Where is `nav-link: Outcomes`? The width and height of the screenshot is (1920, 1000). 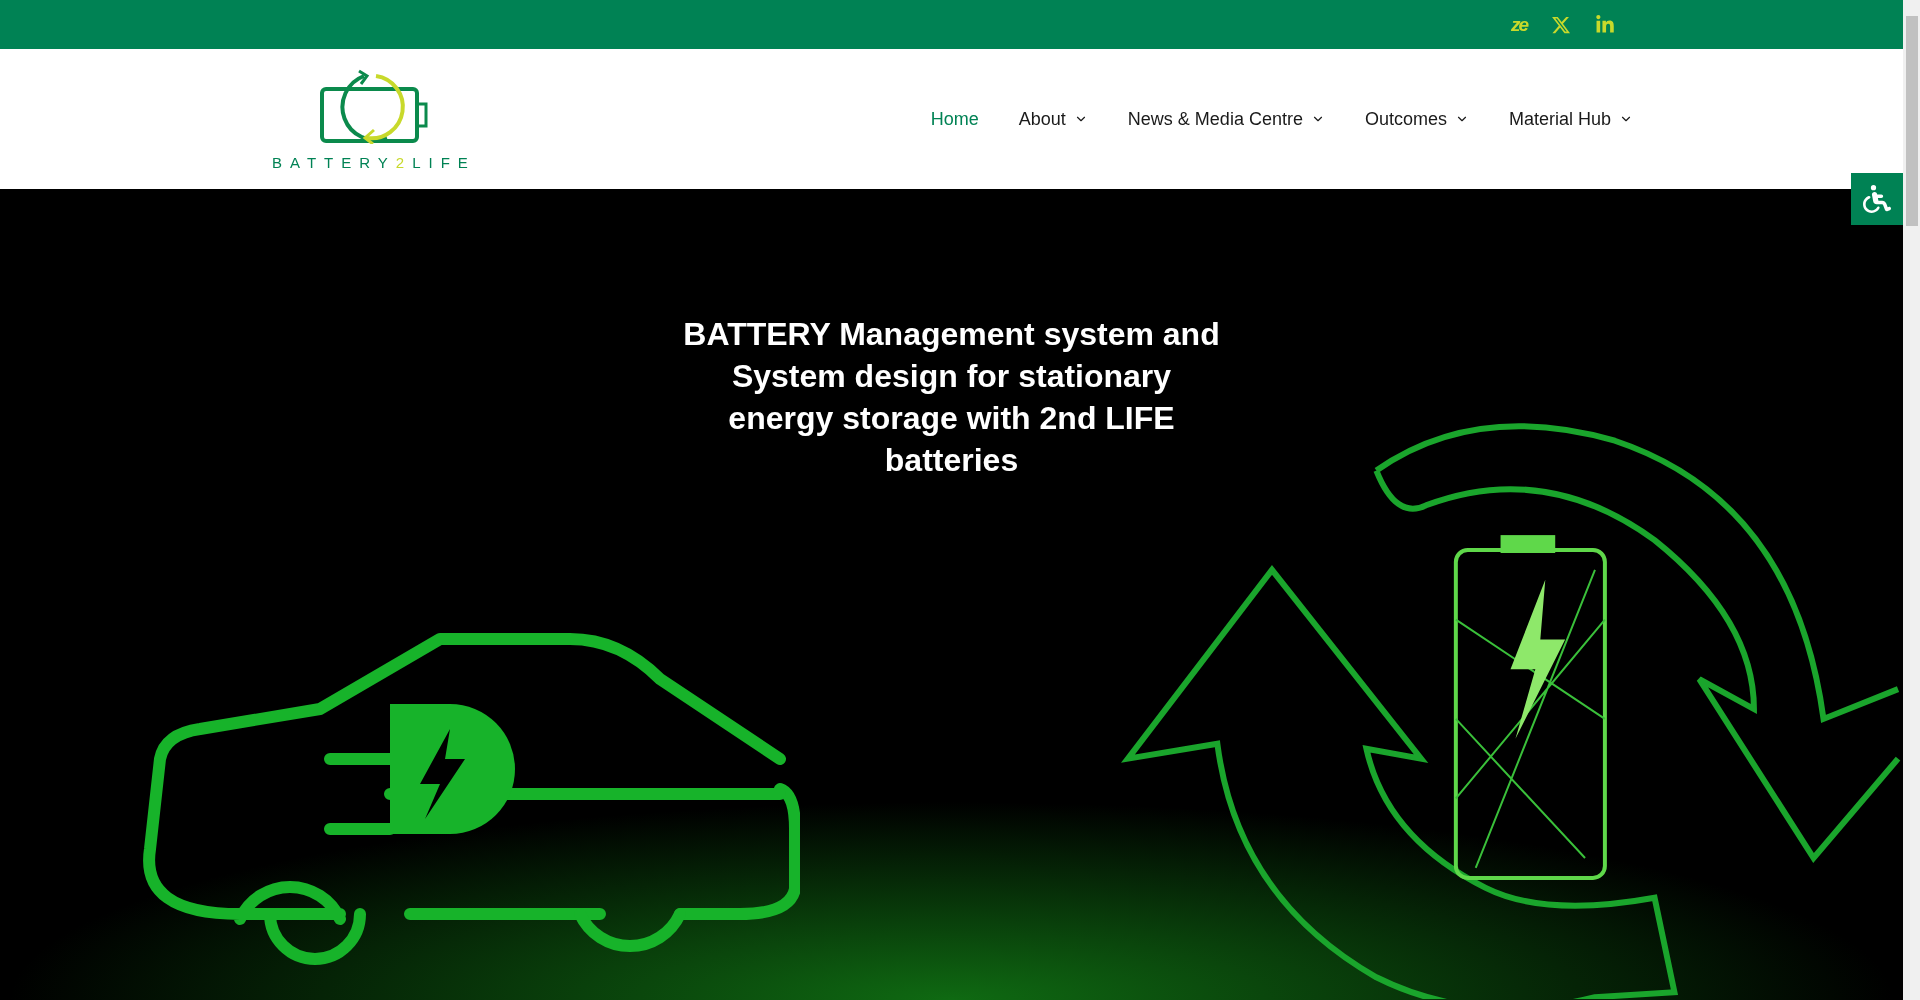
nav-link: Outcomes is located at coordinates (1416, 119).